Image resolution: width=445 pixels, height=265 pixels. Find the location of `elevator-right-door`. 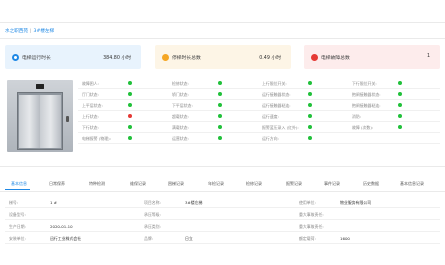

elevator-right-door is located at coordinates (50, 121).